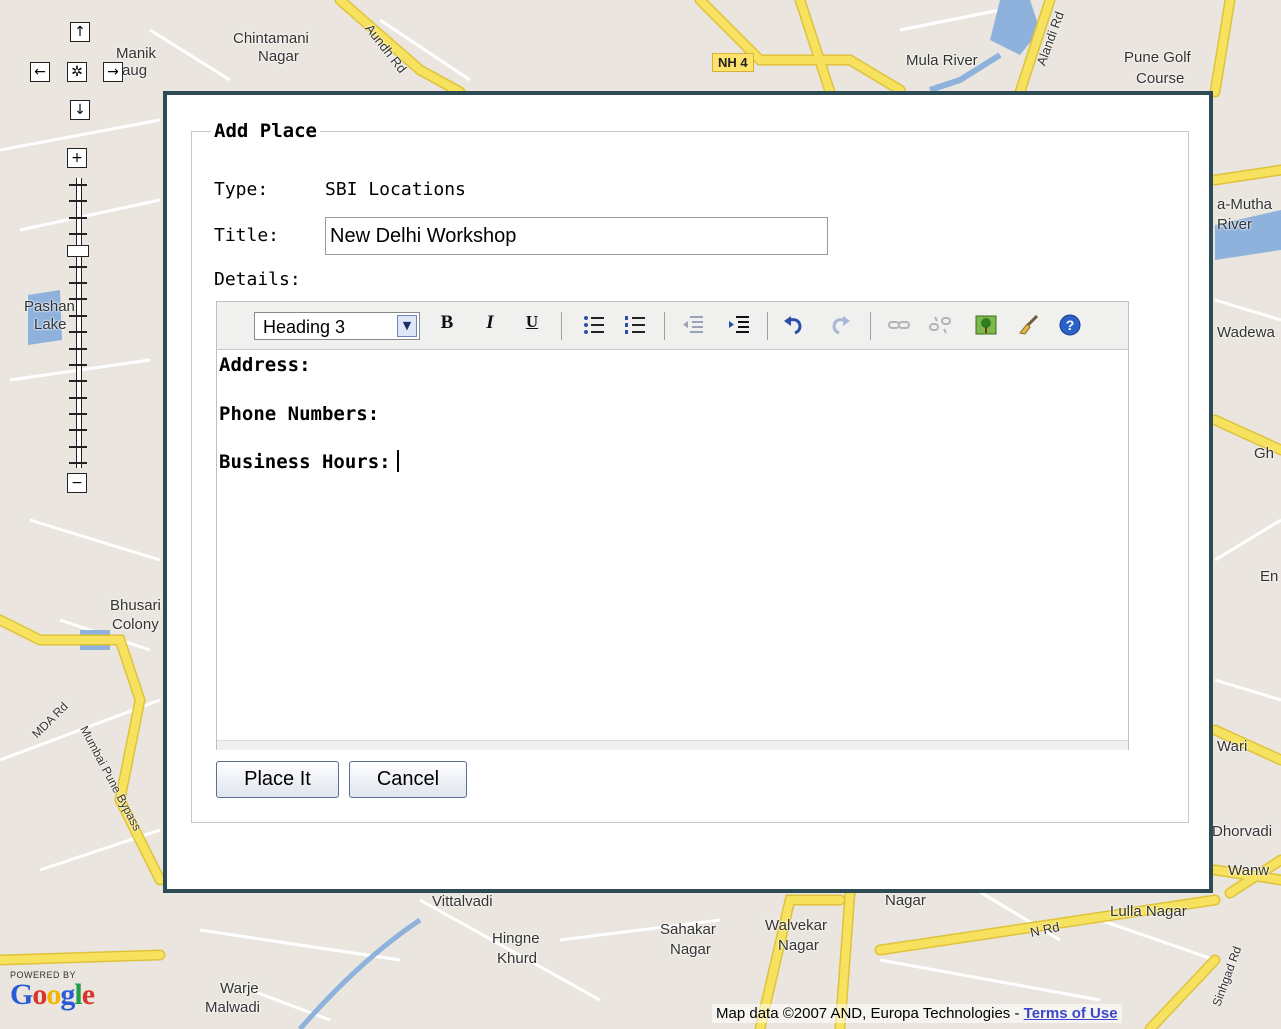  I want to click on numbered-list-icon, so click(635, 325).